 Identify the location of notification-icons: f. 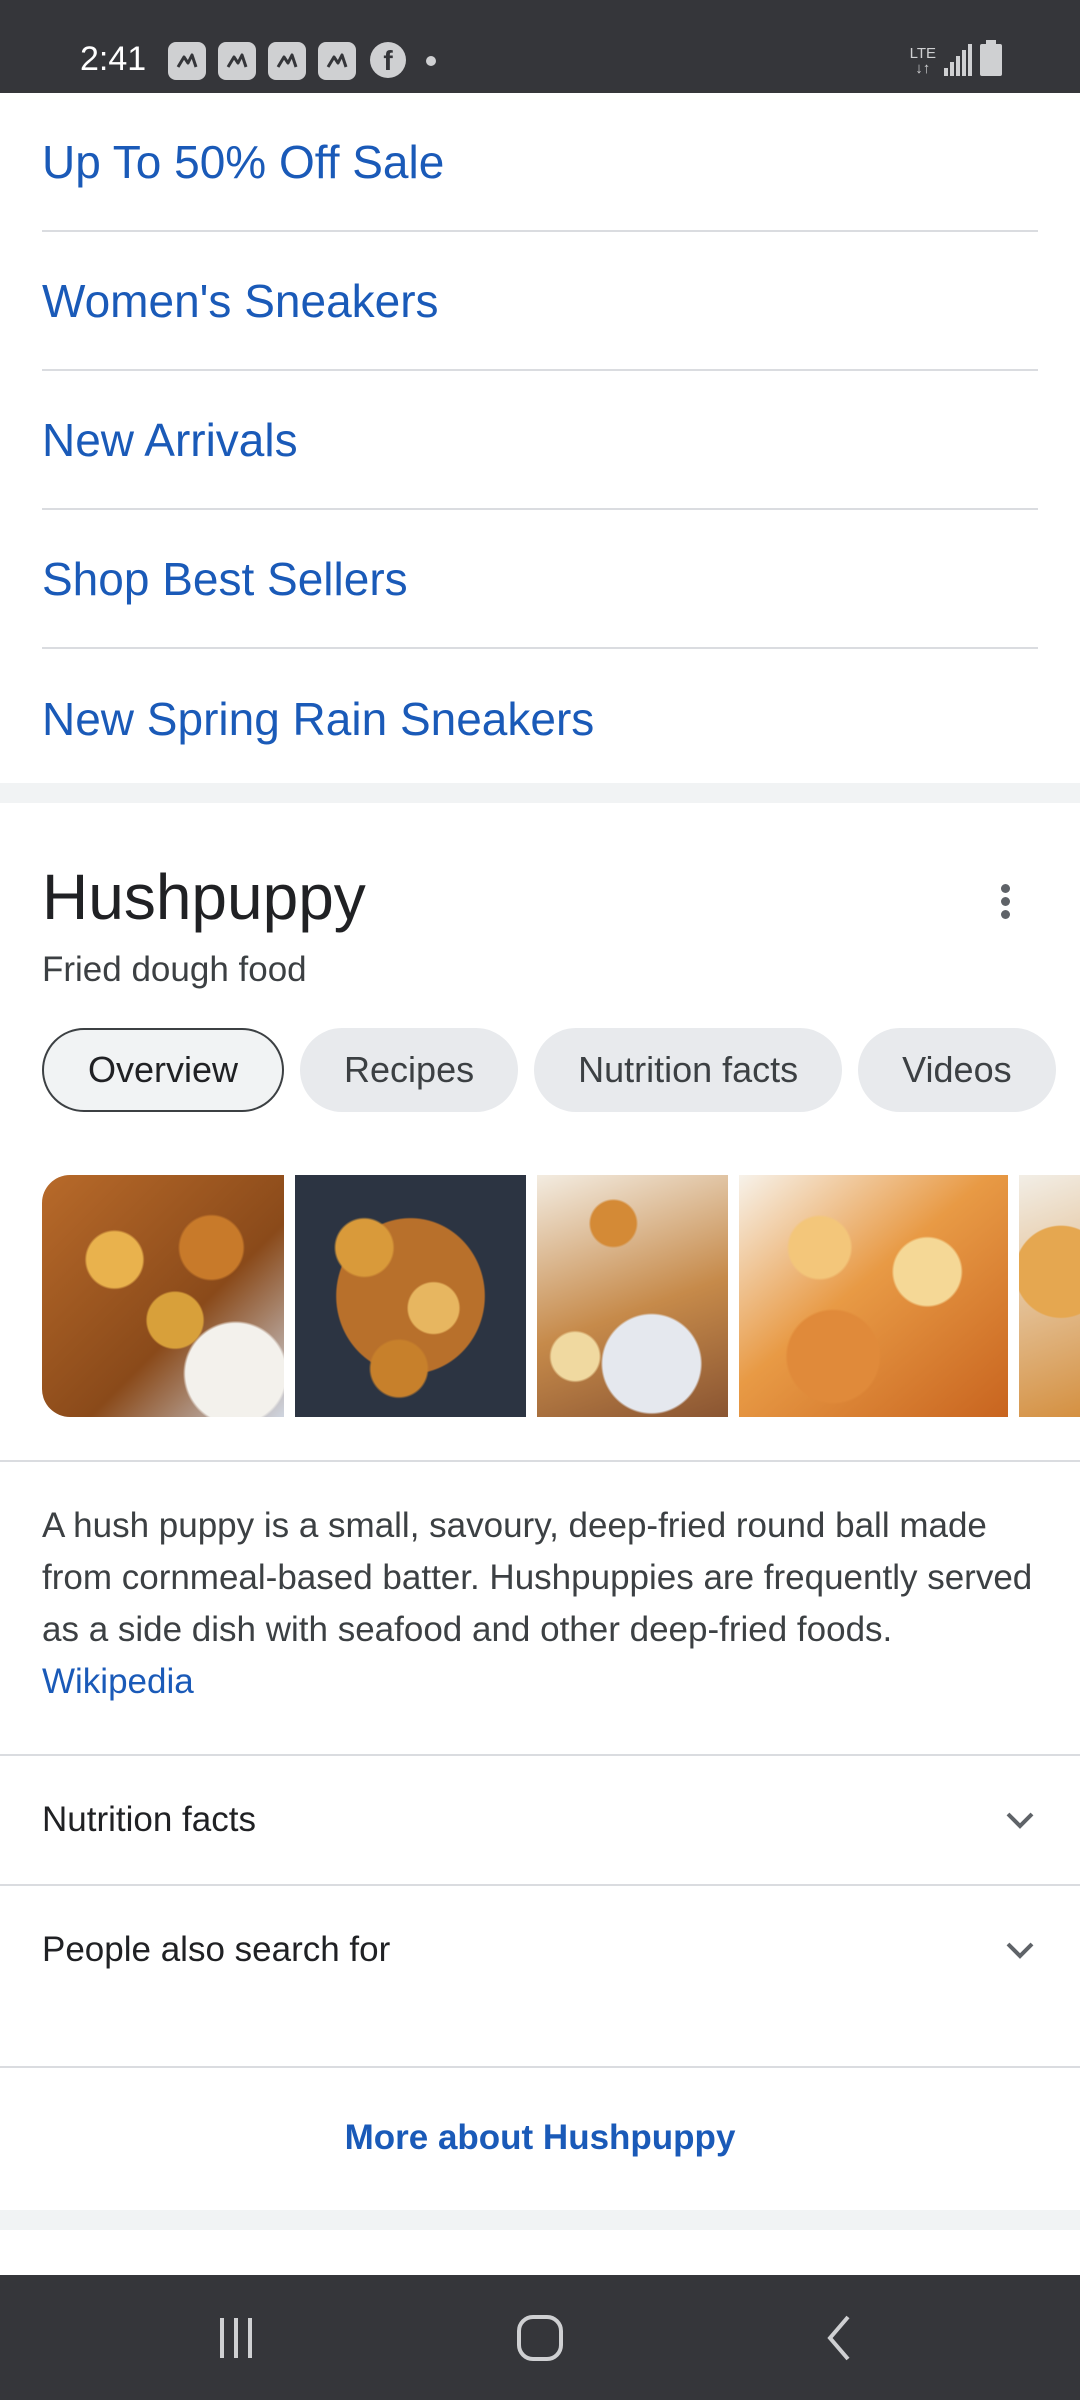
(302, 61).